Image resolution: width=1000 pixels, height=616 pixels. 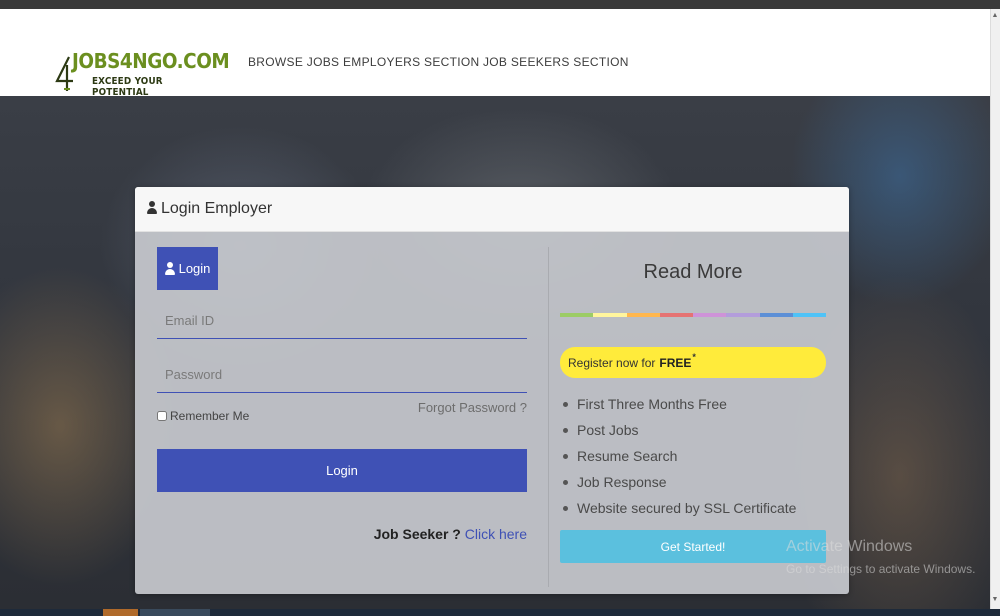 What do you see at coordinates (693, 272) in the screenshot?
I see `read-more-heading: Read More` at bounding box center [693, 272].